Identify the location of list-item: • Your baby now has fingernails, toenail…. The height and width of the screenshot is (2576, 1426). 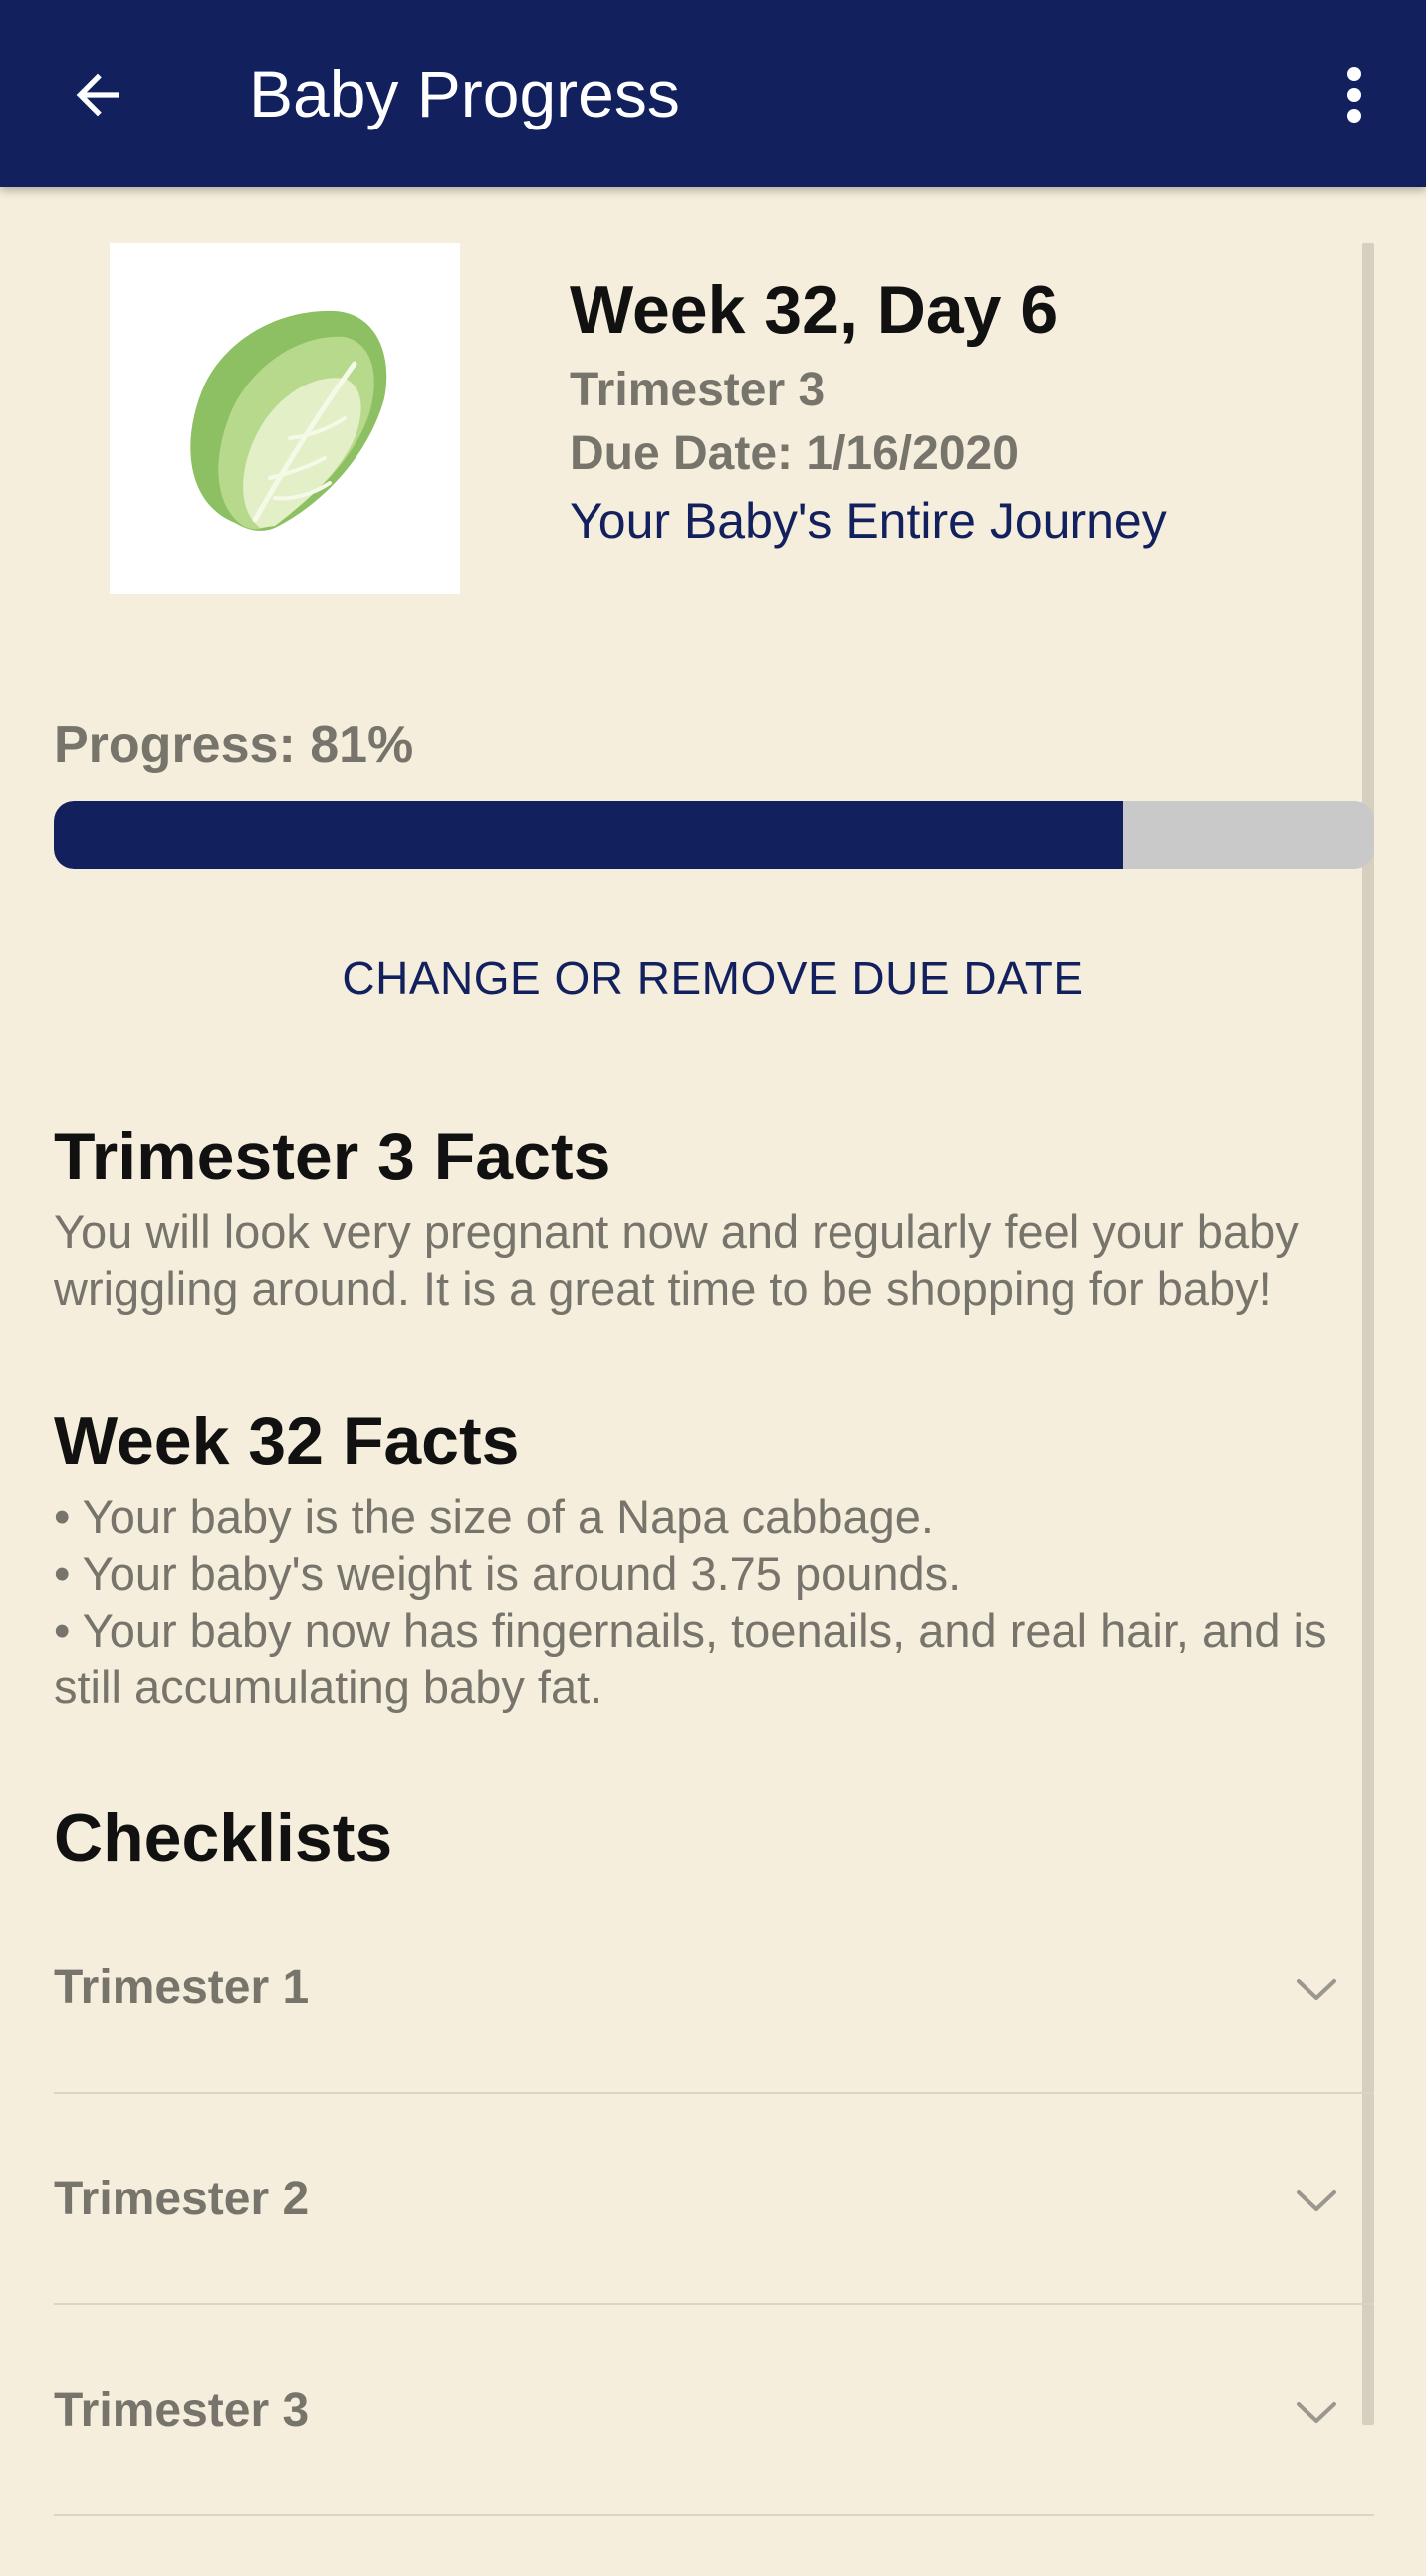
(691, 1658).